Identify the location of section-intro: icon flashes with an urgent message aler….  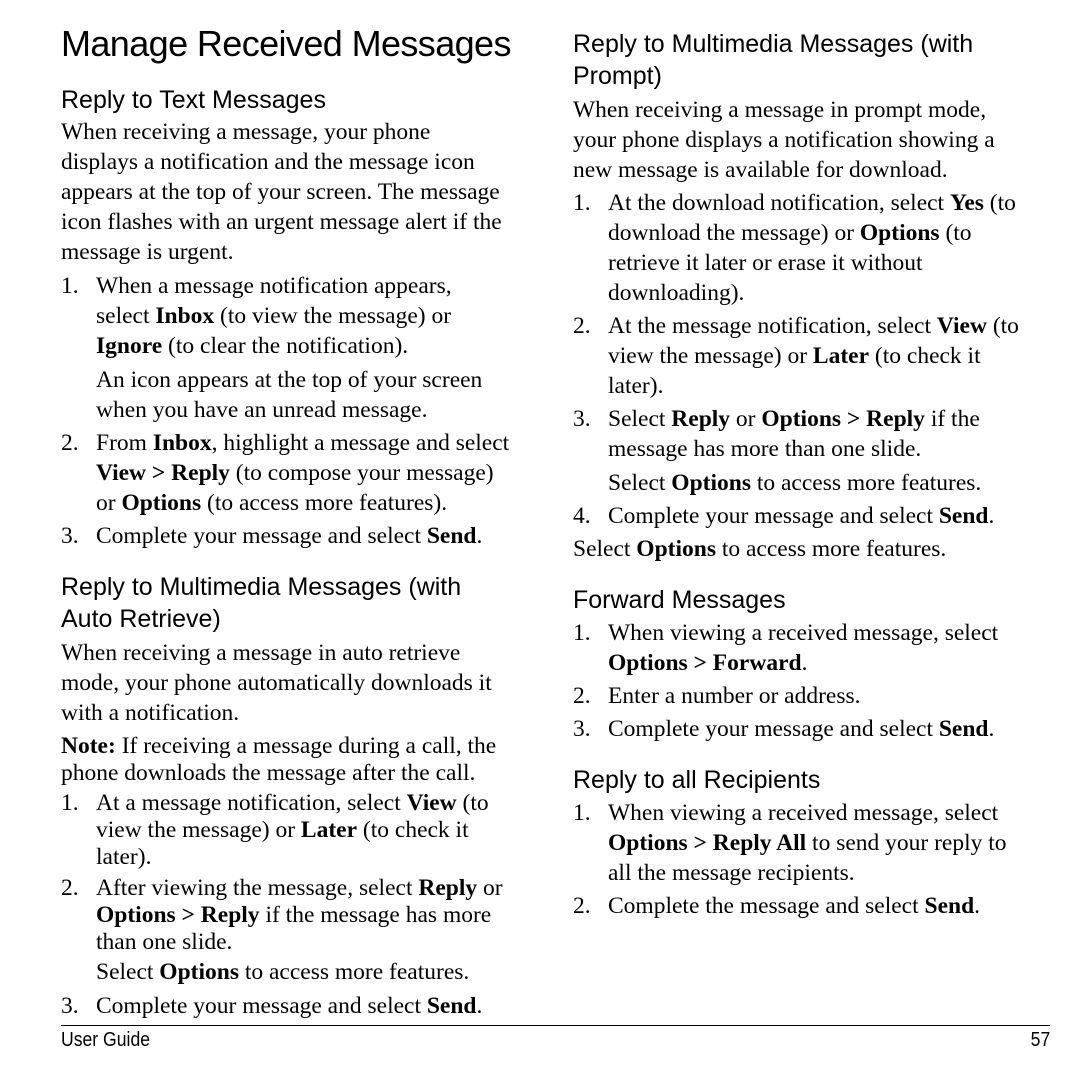
(281, 222).